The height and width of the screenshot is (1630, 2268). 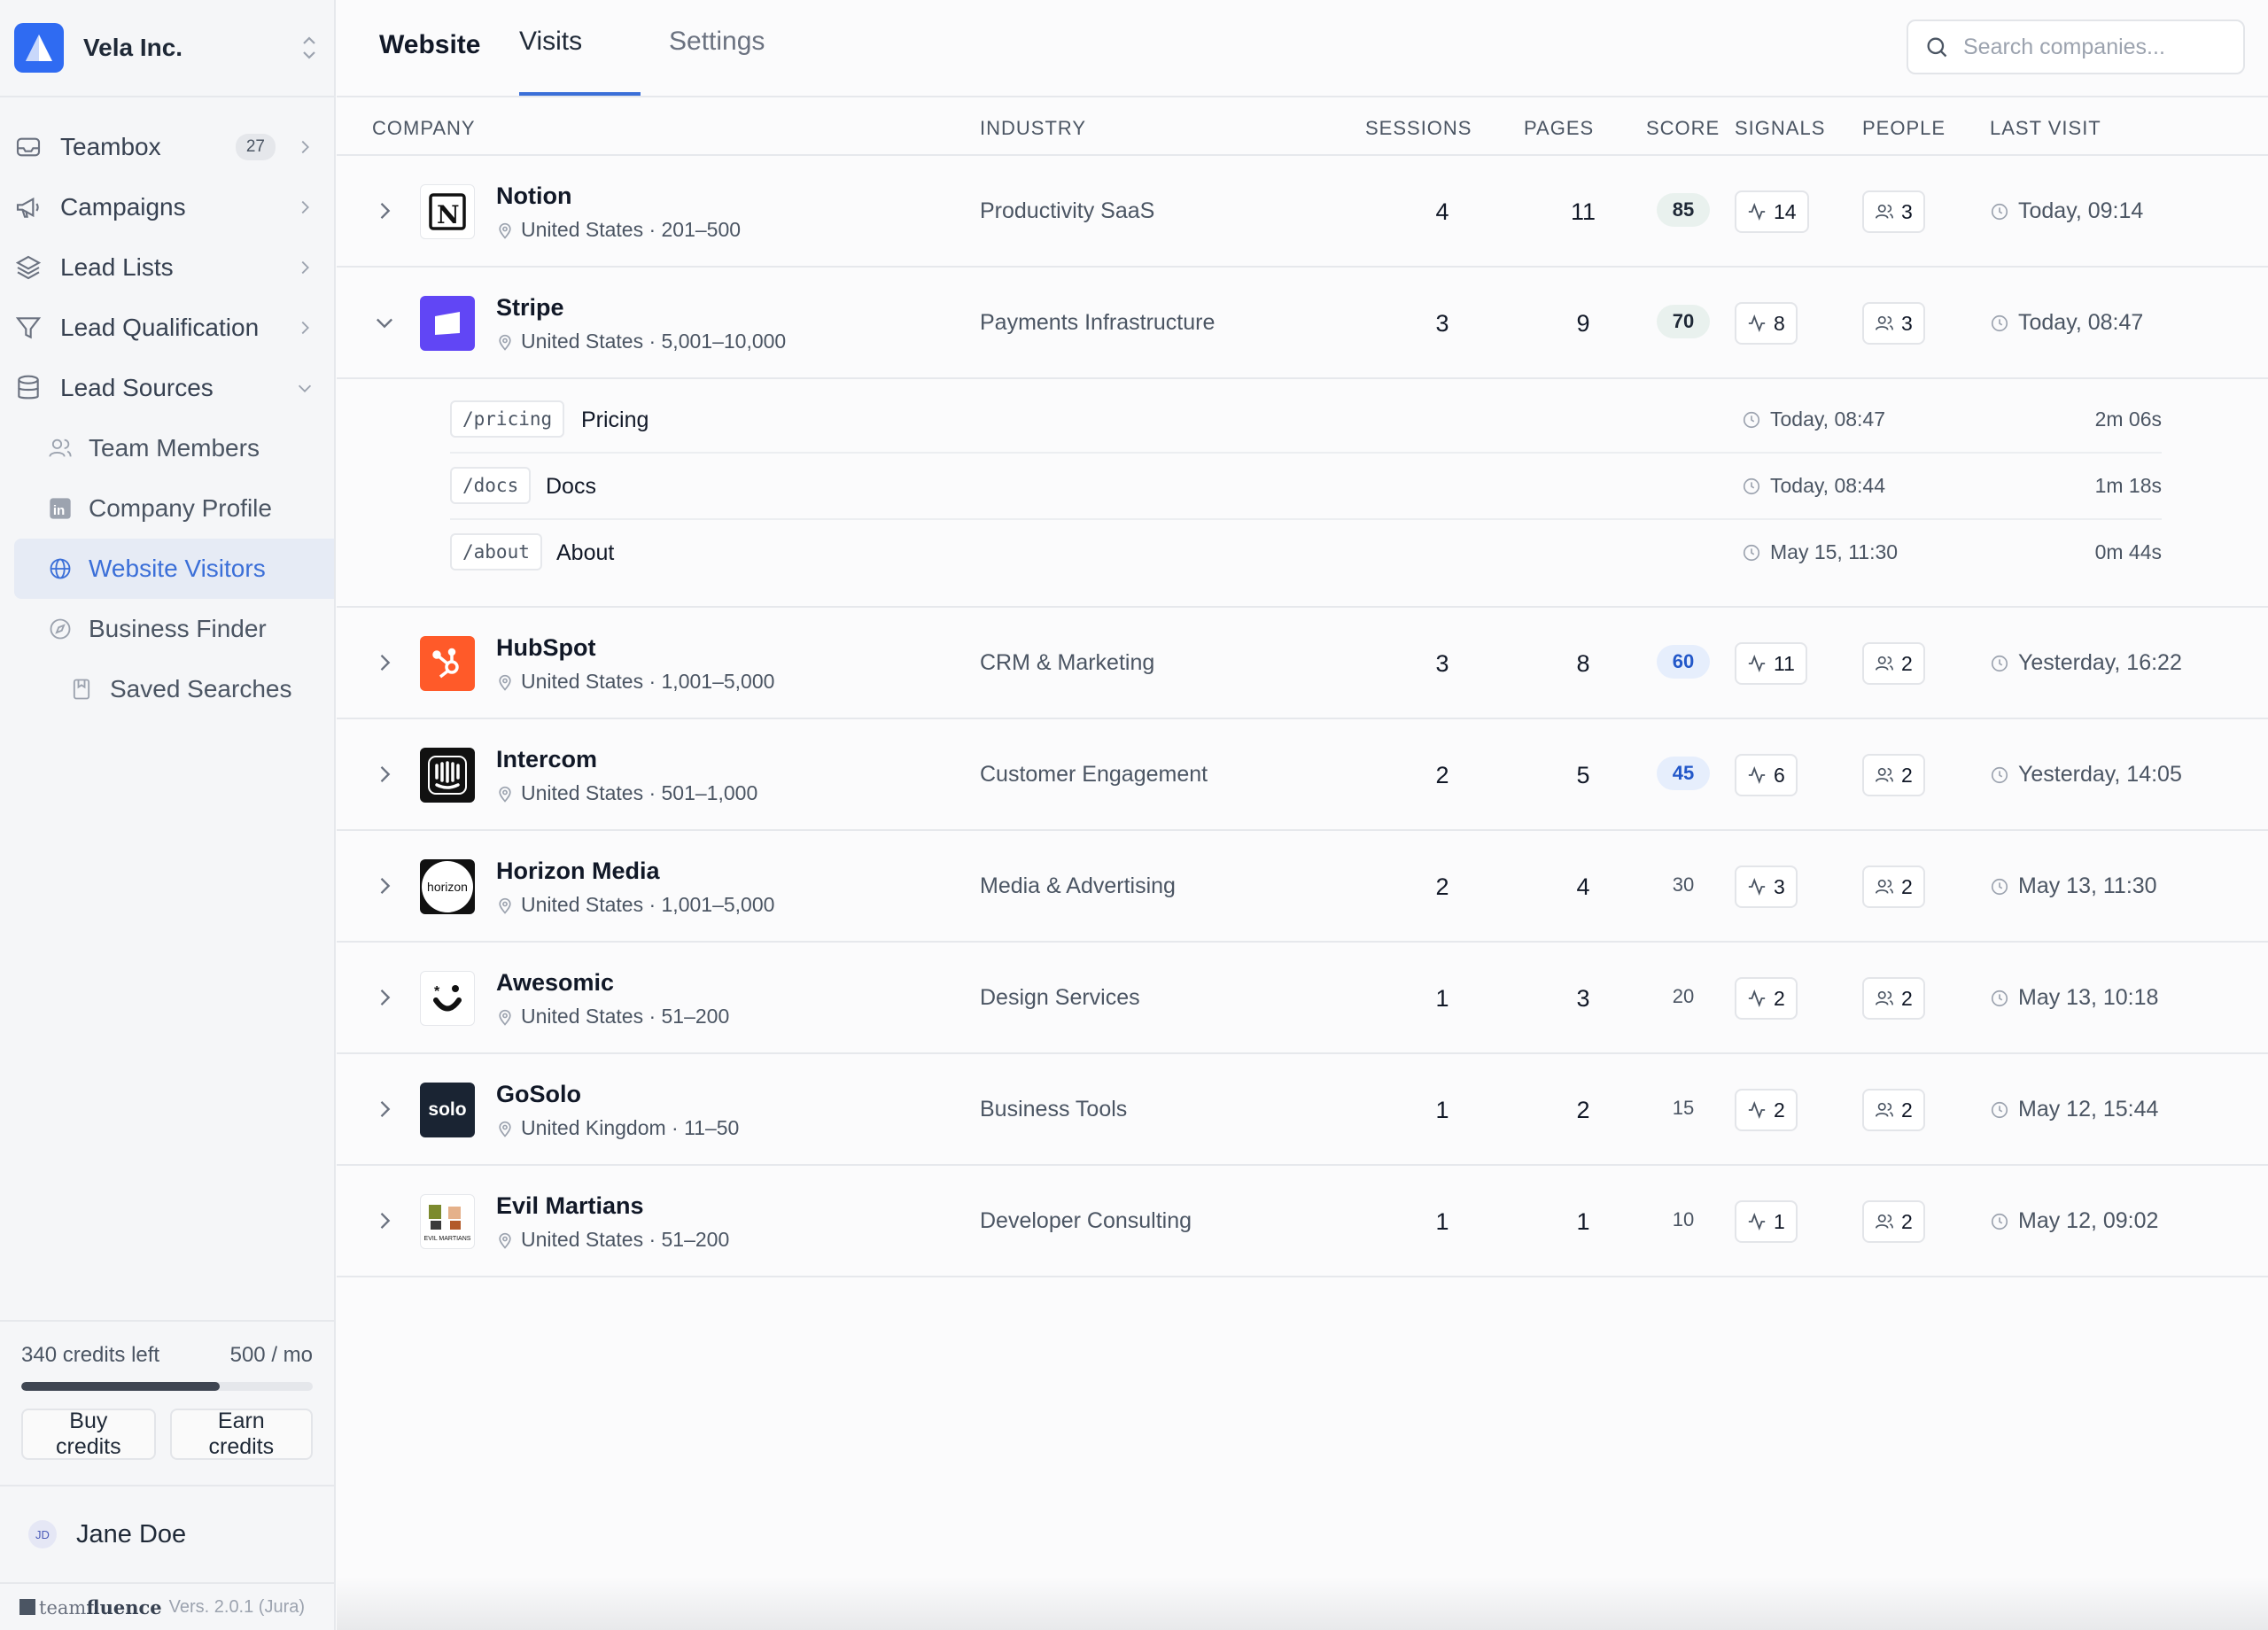 What do you see at coordinates (174, 569) in the screenshot?
I see `sidebar-item-website-visitors: Website Visitors` at bounding box center [174, 569].